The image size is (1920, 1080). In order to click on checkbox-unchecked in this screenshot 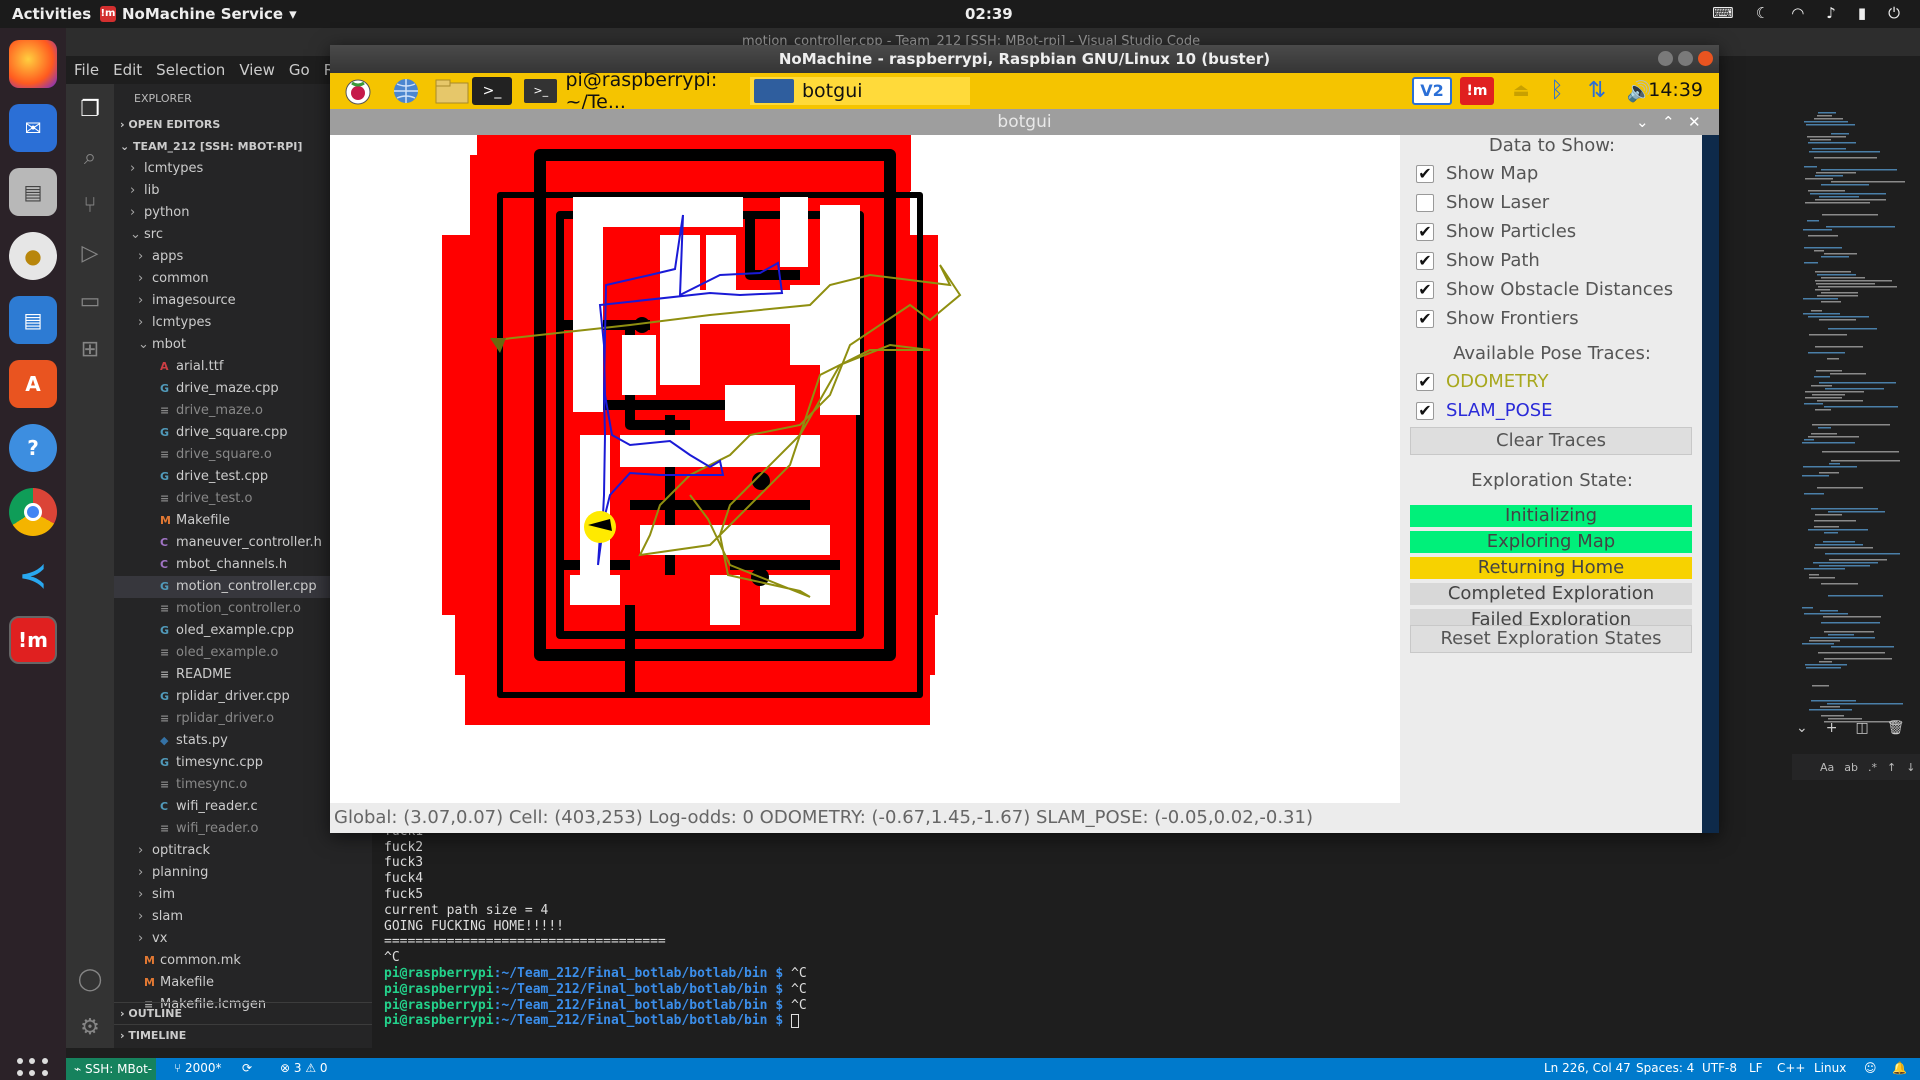, I will do `click(1425, 202)`.